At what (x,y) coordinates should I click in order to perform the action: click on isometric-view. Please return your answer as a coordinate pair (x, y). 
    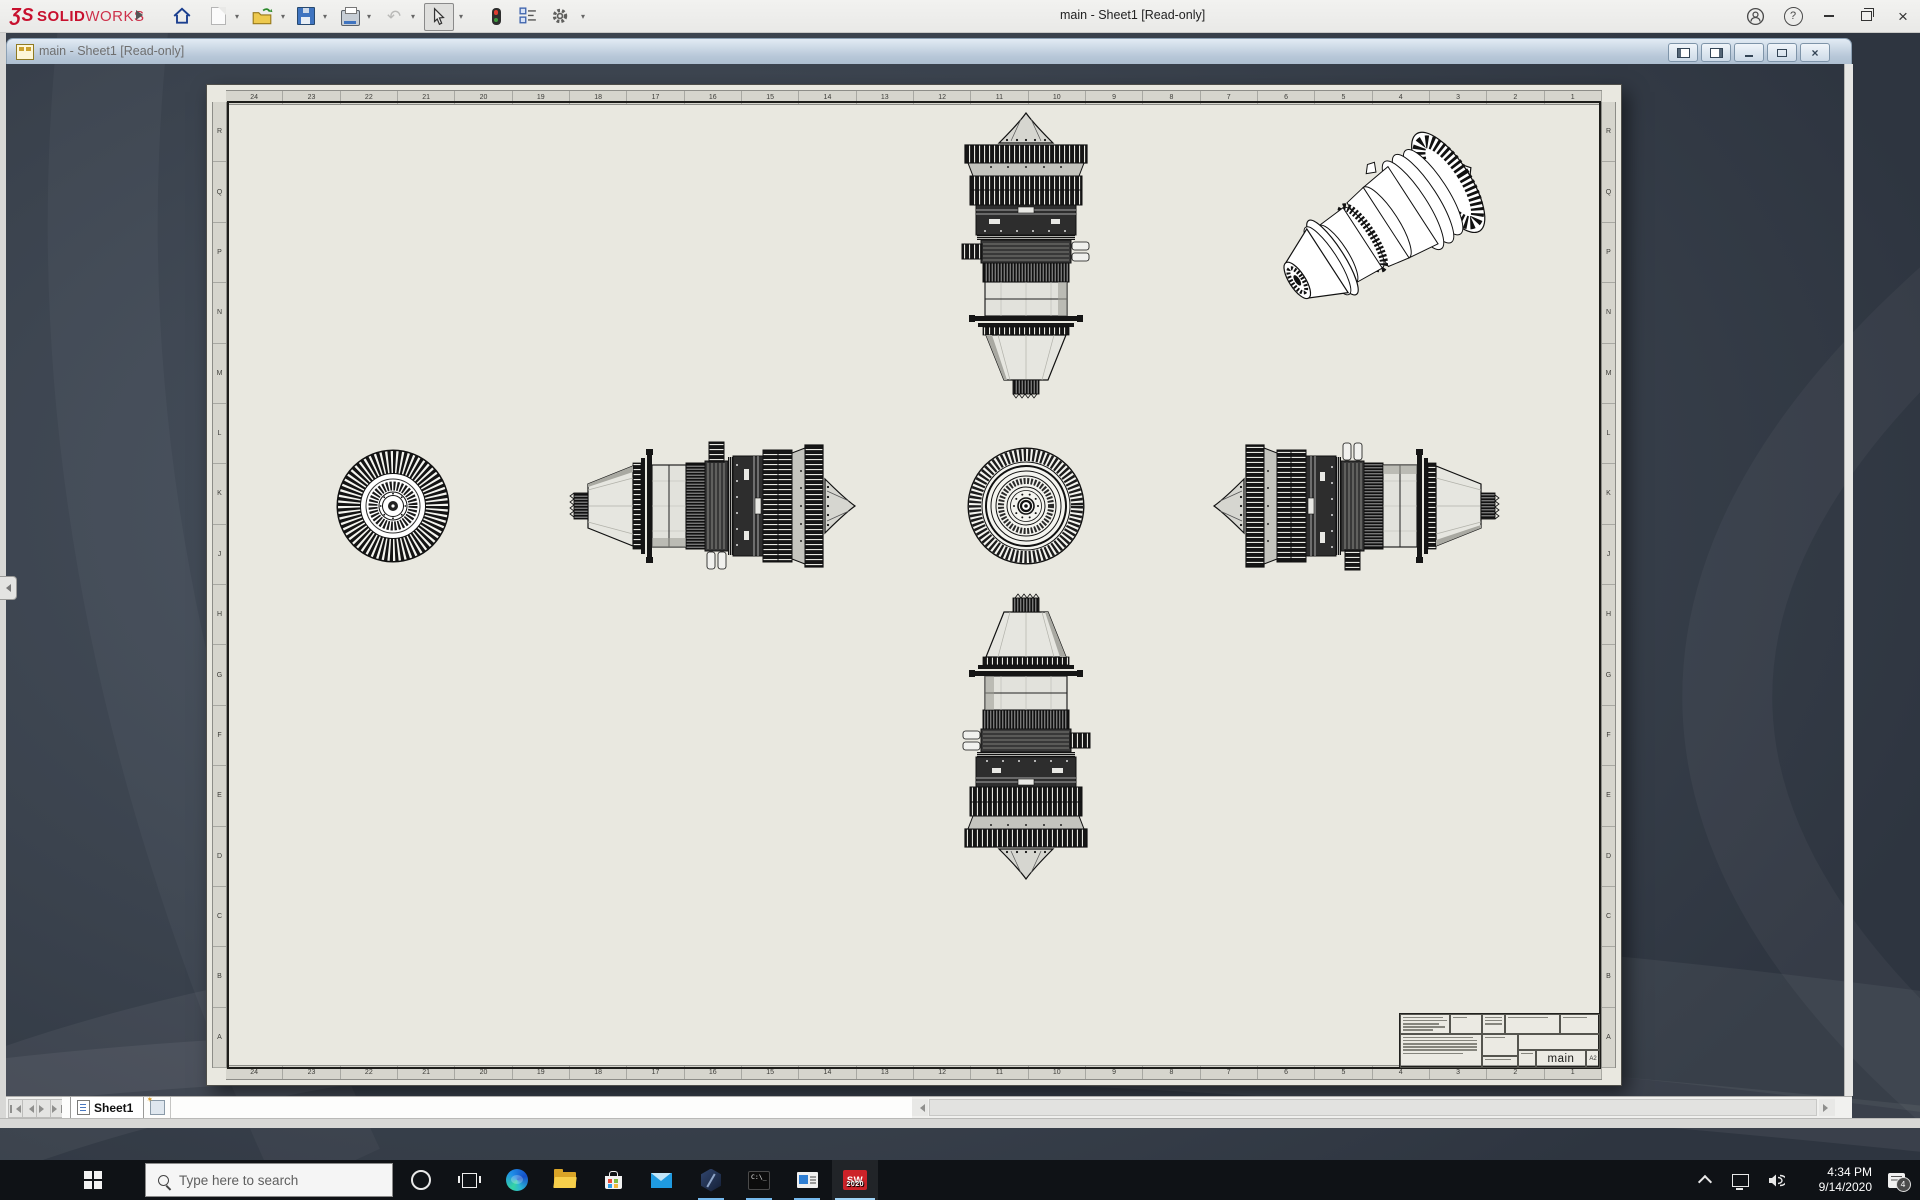
    Looking at the image, I should click on (1380, 225).